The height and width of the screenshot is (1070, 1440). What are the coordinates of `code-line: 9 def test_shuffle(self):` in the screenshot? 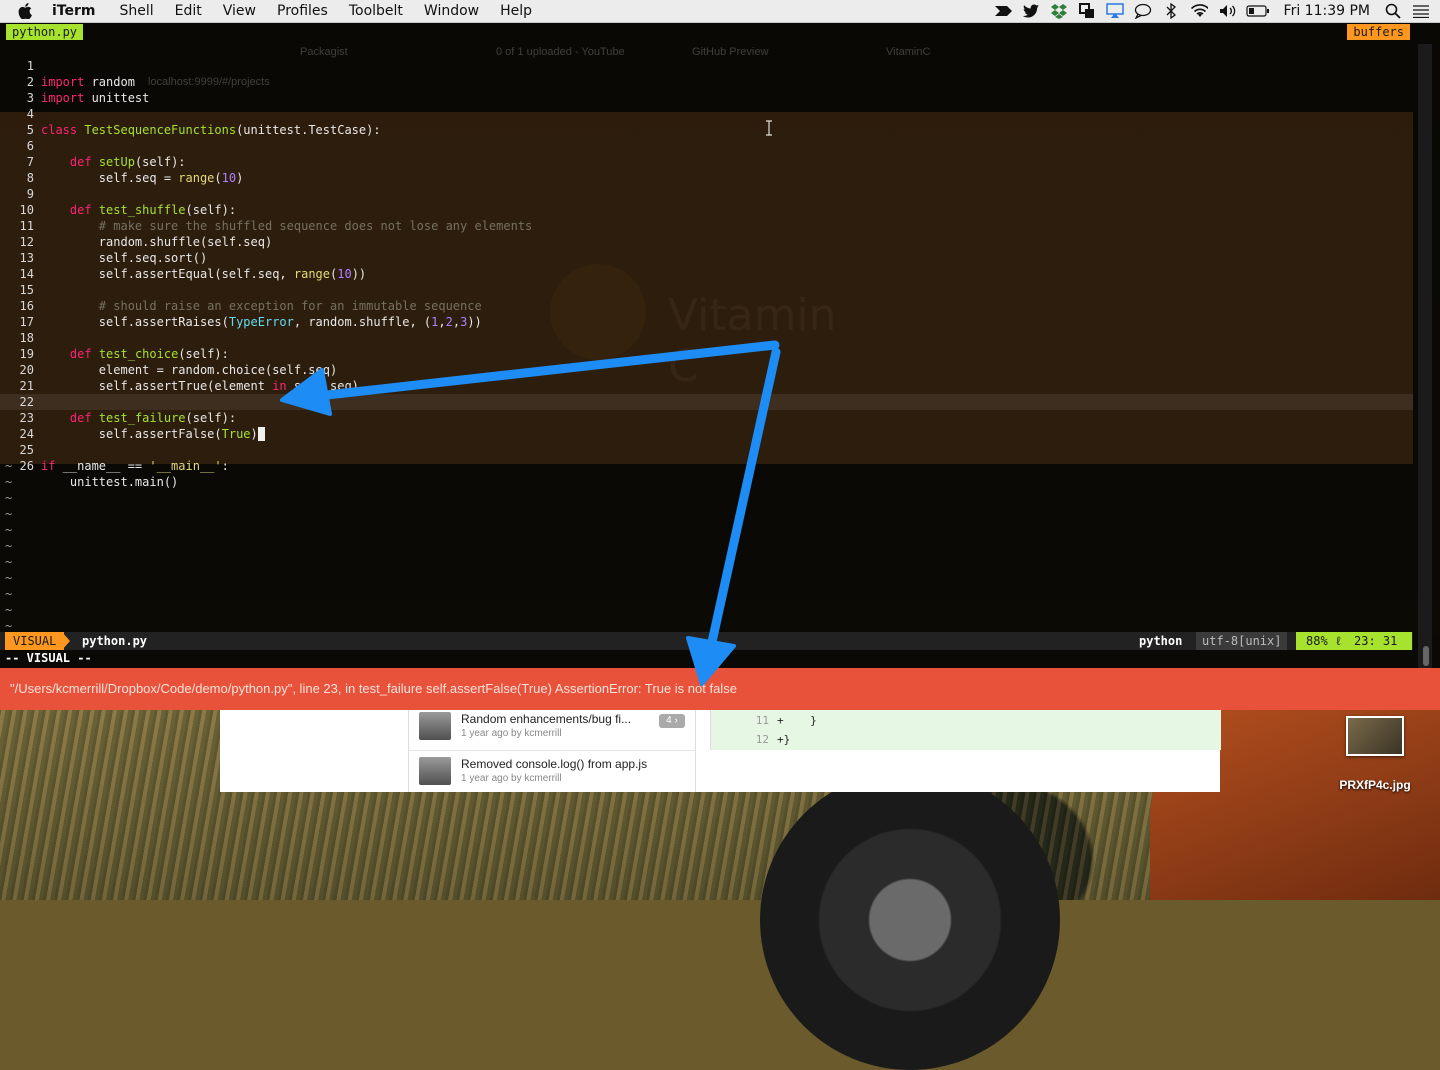 It's located at (706, 193).